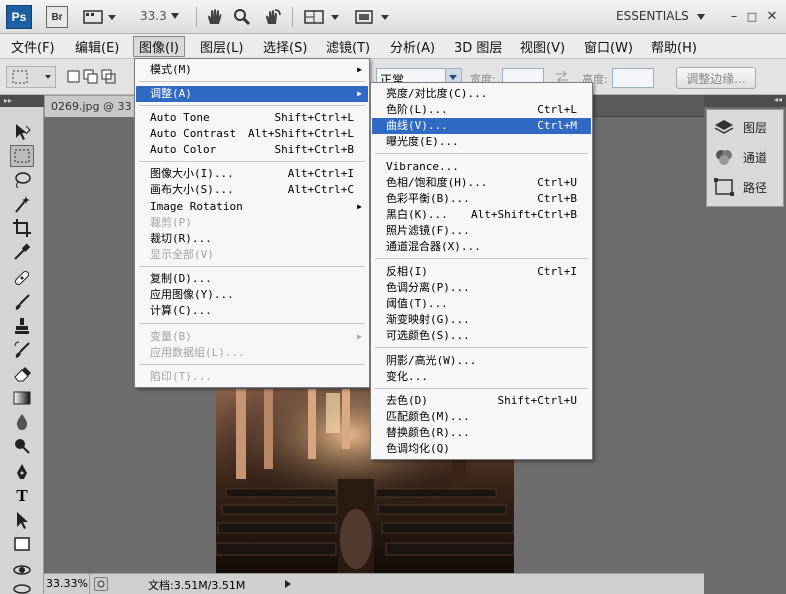 This screenshot has width=786, height=594. Describe the element at coordinates (373, 17) in the screenshot. I see `screen-mode-button` at that location.